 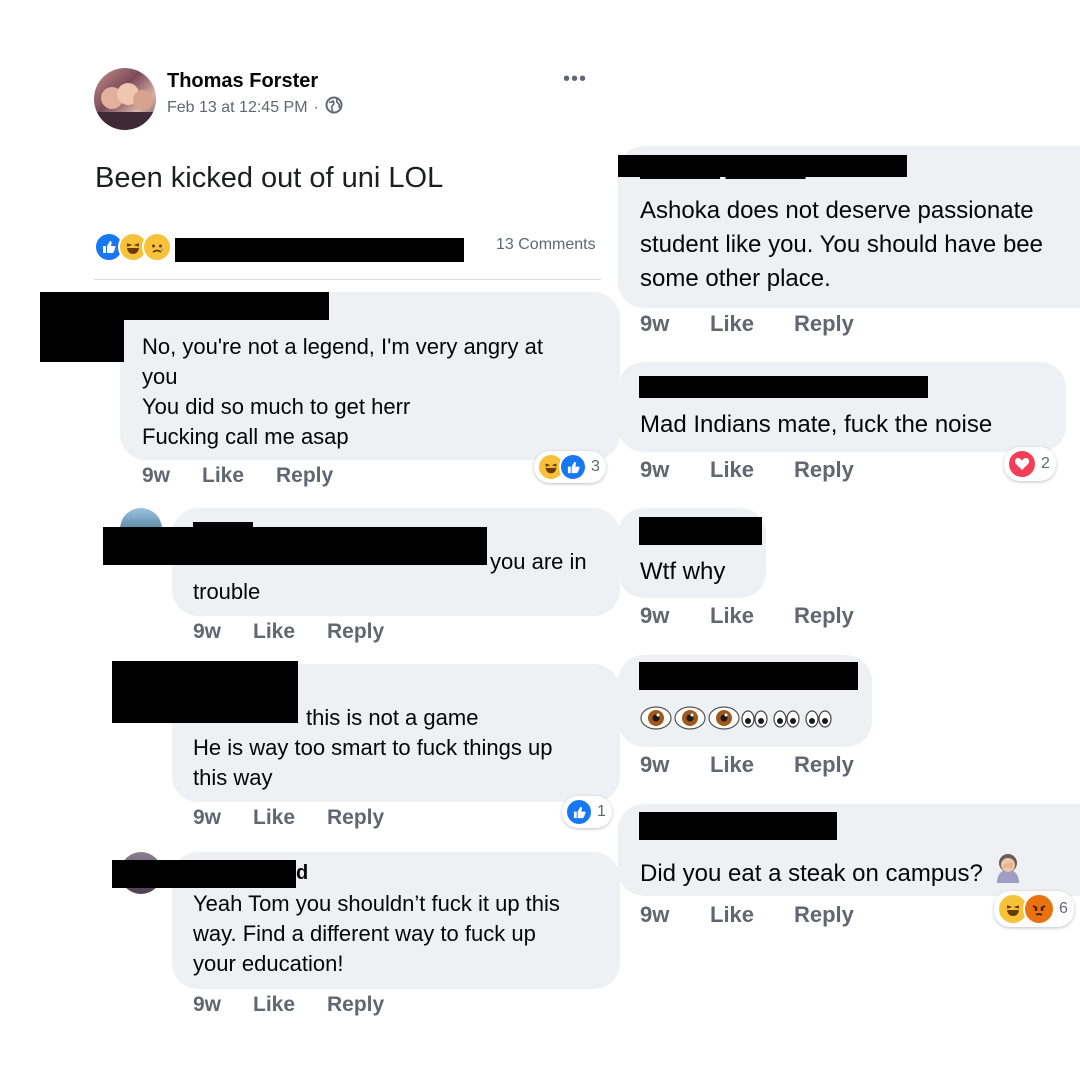 I want to click on comment-text: Did you eat a steak on campus?, so click(x=831, y=874).